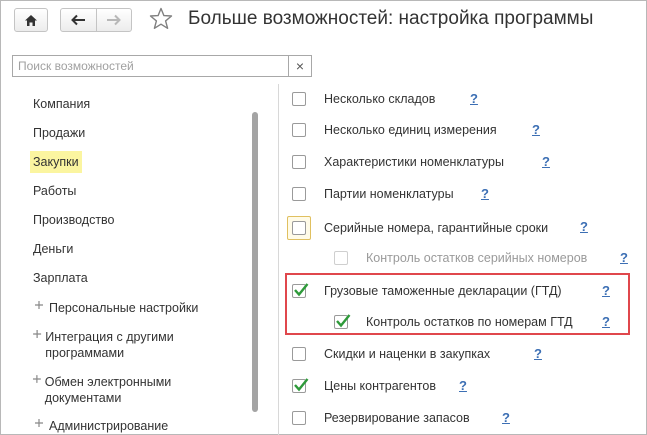 This screenshot has width=647, height=435. I want to click on checkbox-box, so click(299, 228).